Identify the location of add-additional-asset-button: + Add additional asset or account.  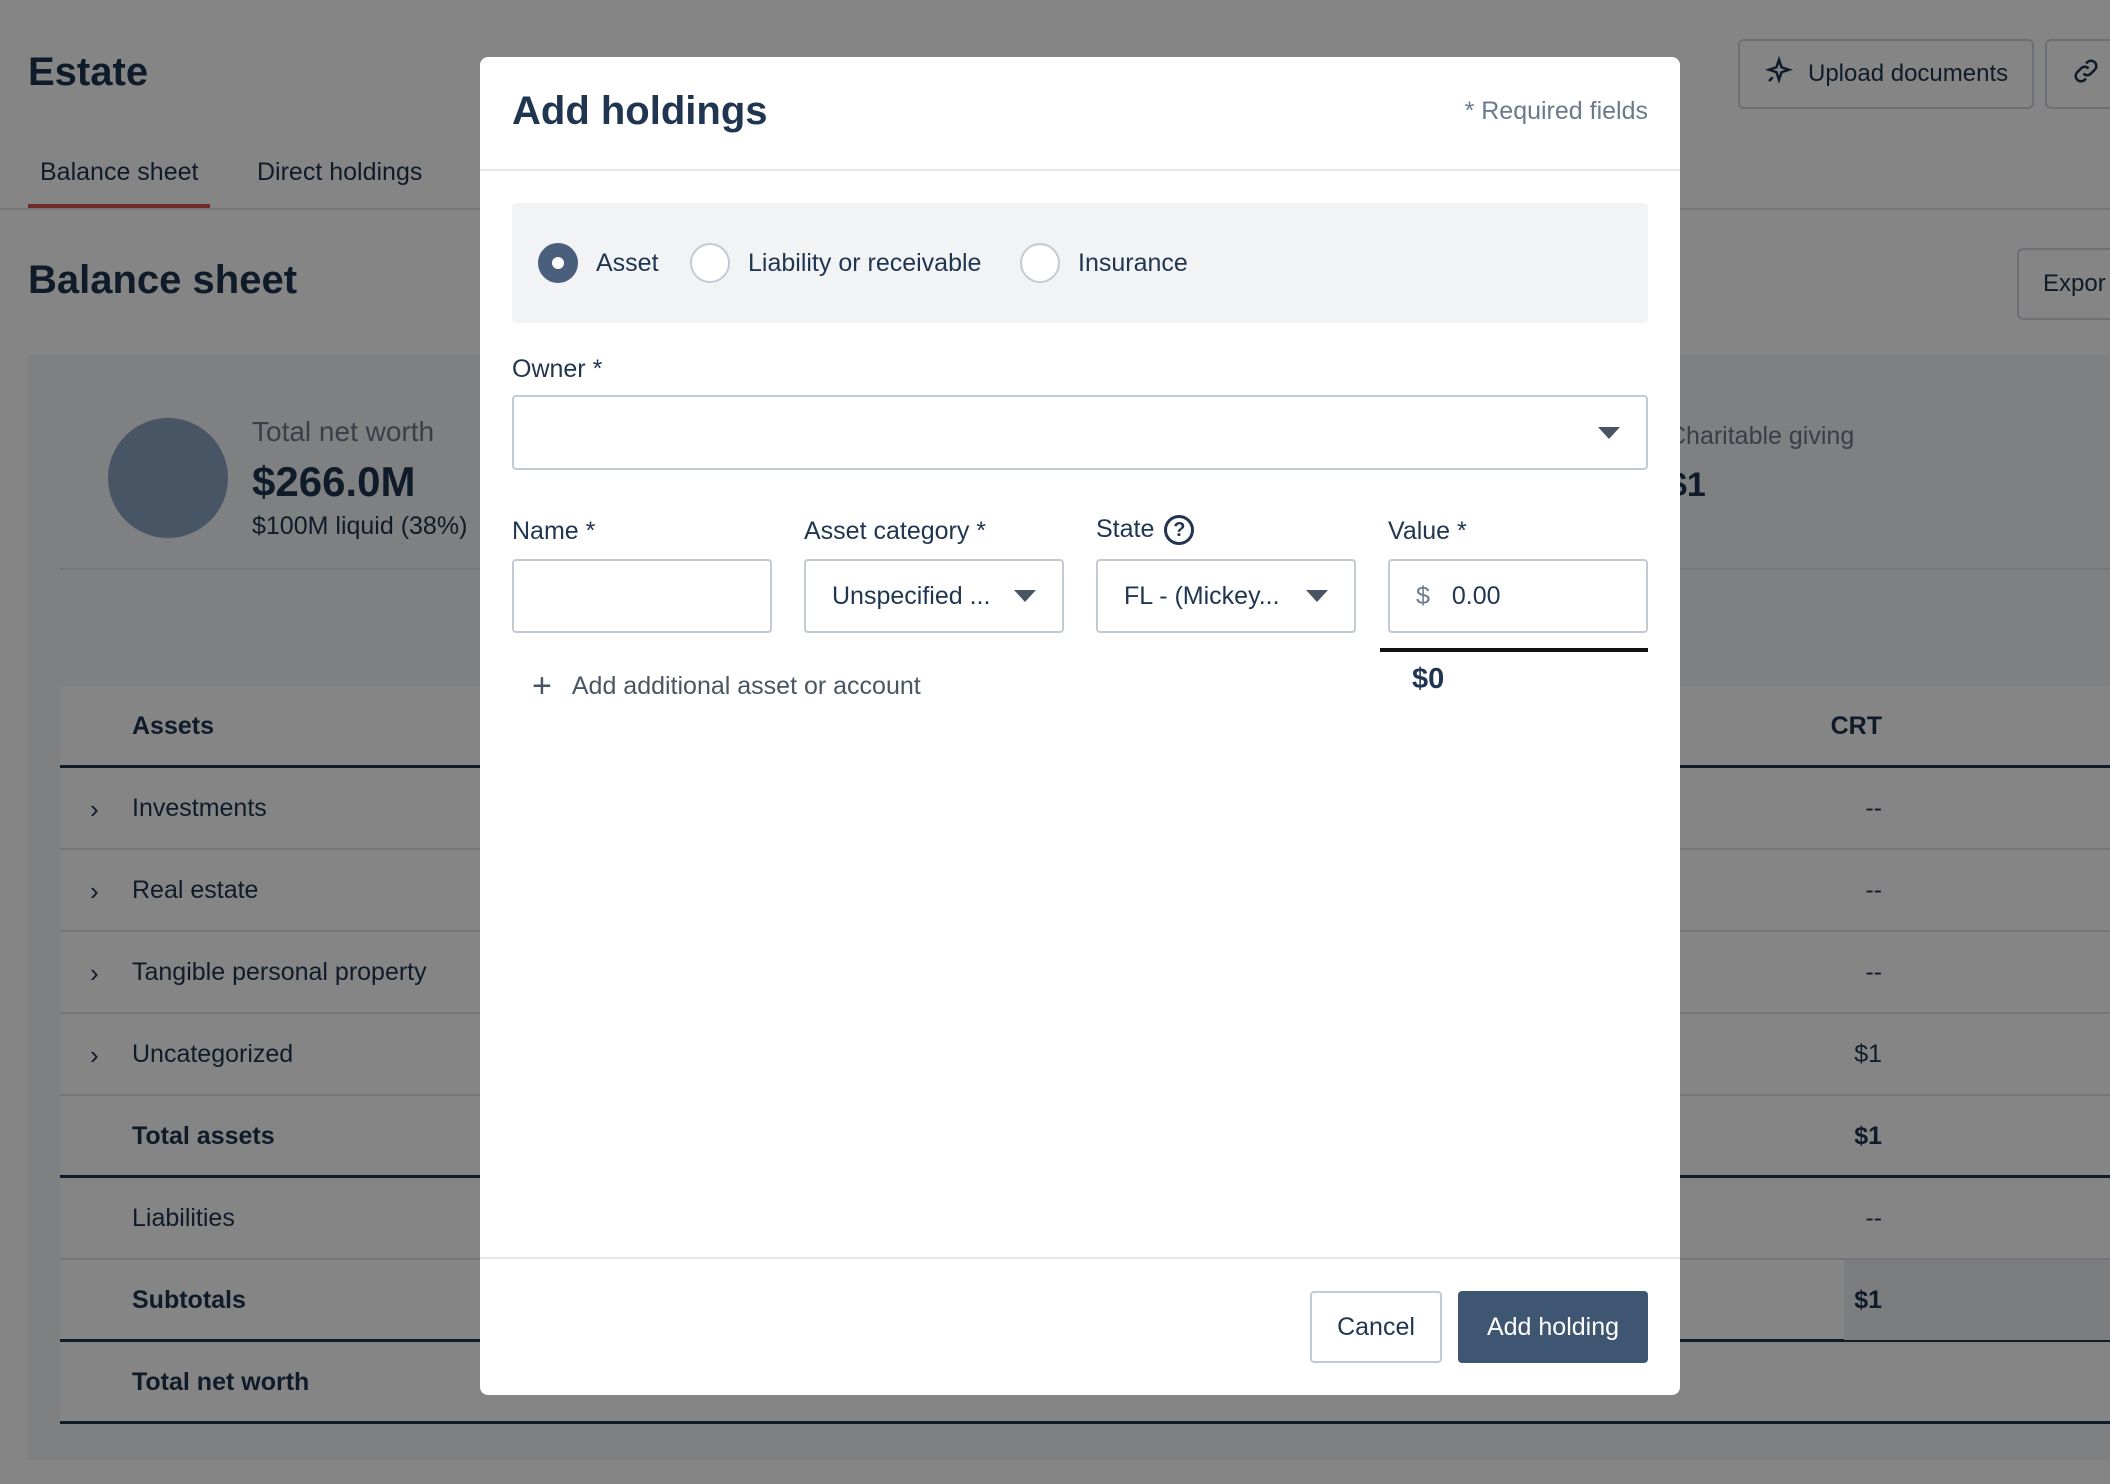
(726, 686).